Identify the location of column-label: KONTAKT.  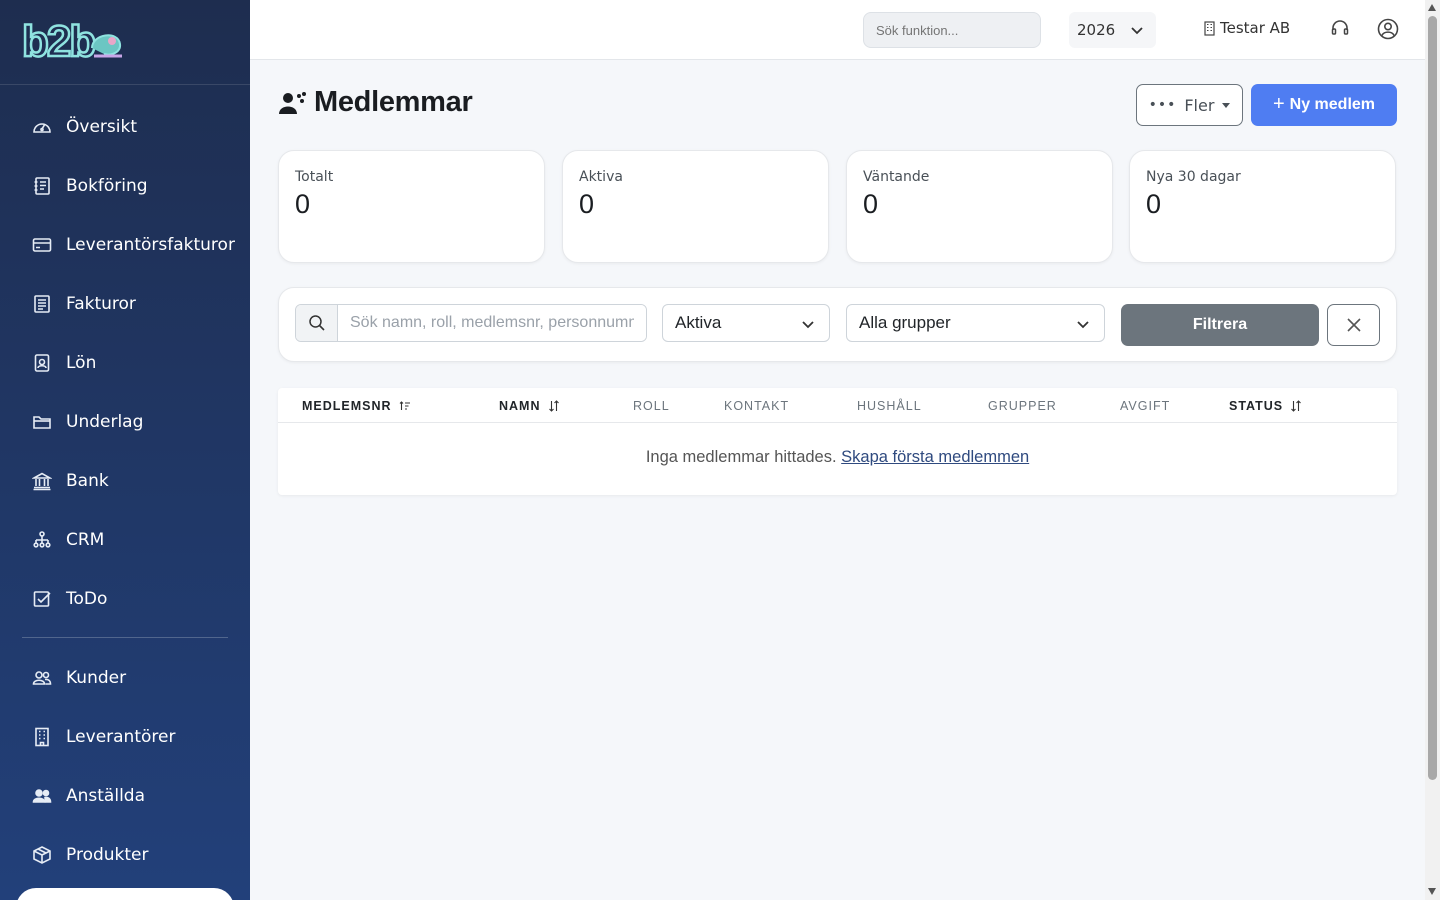
(757, 406).